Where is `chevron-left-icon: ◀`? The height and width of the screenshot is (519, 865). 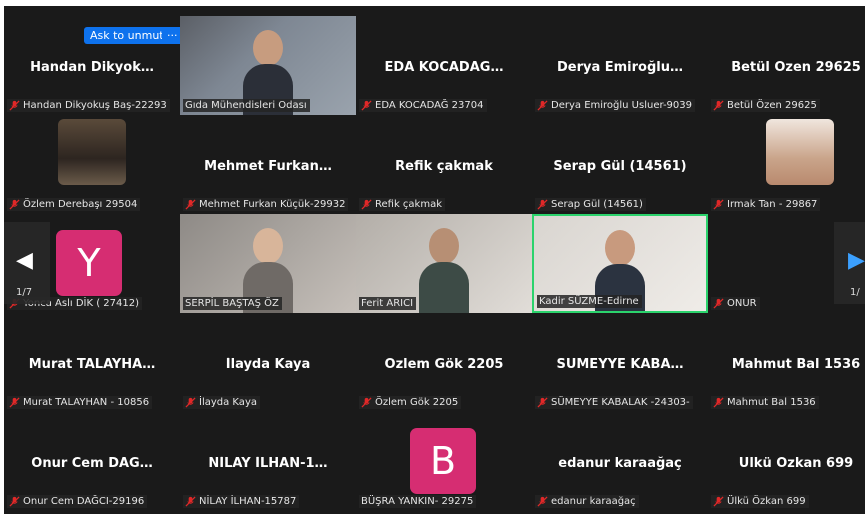 chevron-left-icon: ◀ is located at coordinates (24, 260).